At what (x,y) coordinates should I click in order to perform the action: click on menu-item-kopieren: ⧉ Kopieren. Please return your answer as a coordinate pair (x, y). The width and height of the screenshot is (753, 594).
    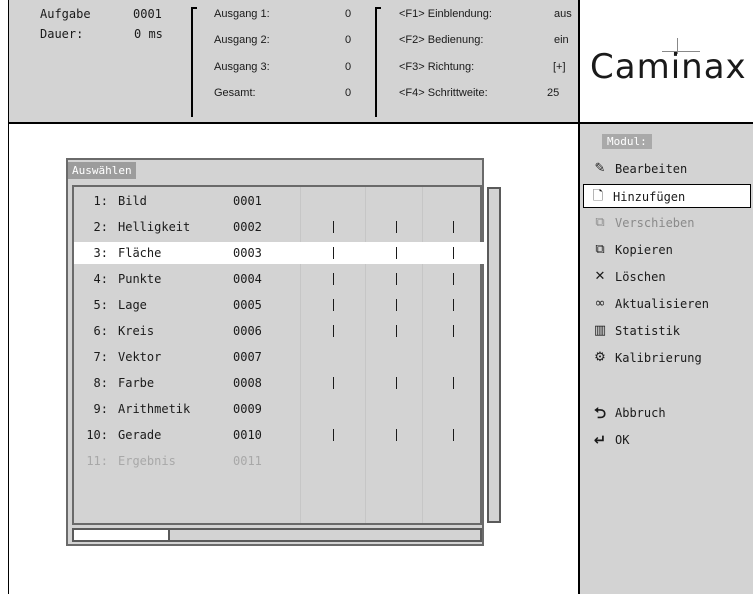
    Looking at the image, I should click on (669, 250).